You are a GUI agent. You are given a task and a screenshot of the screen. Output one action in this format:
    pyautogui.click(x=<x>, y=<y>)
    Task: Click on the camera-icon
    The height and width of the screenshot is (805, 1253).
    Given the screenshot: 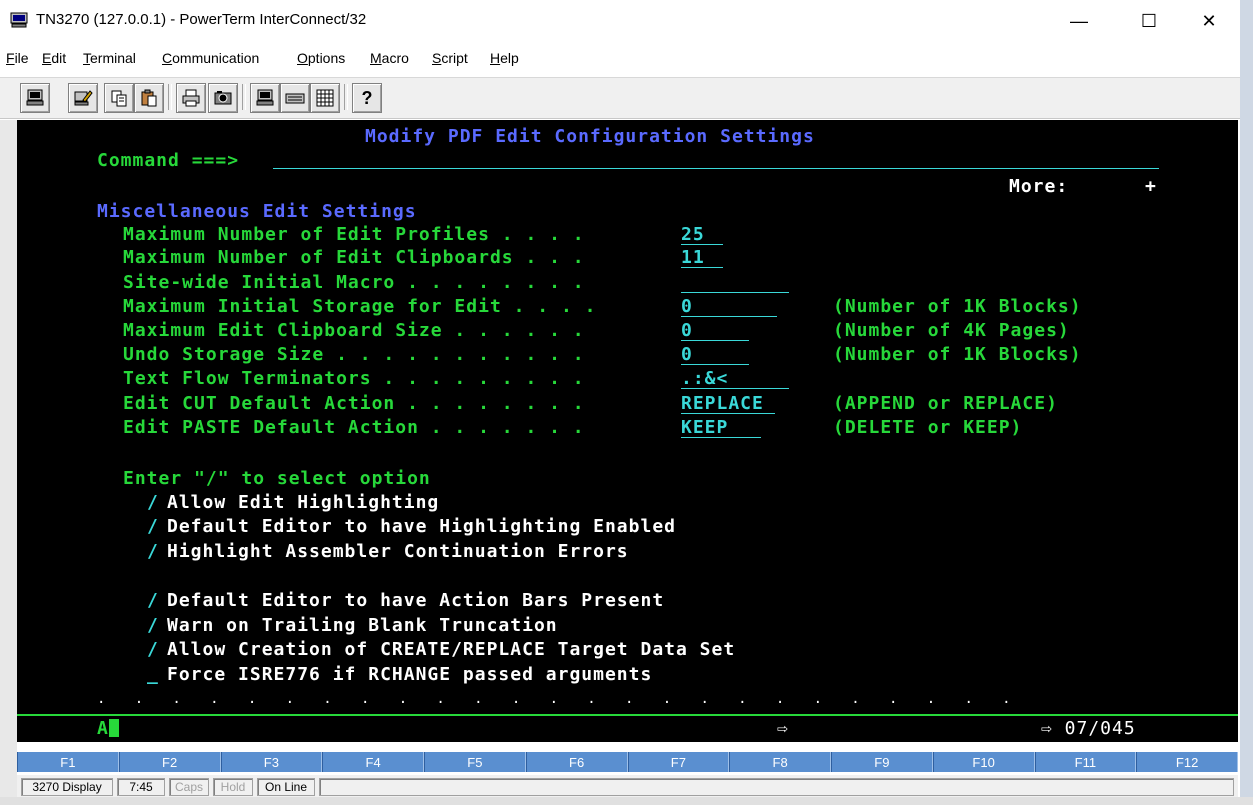 What is the action you would take?
    pyautogui.click(x=223, y=98)
    